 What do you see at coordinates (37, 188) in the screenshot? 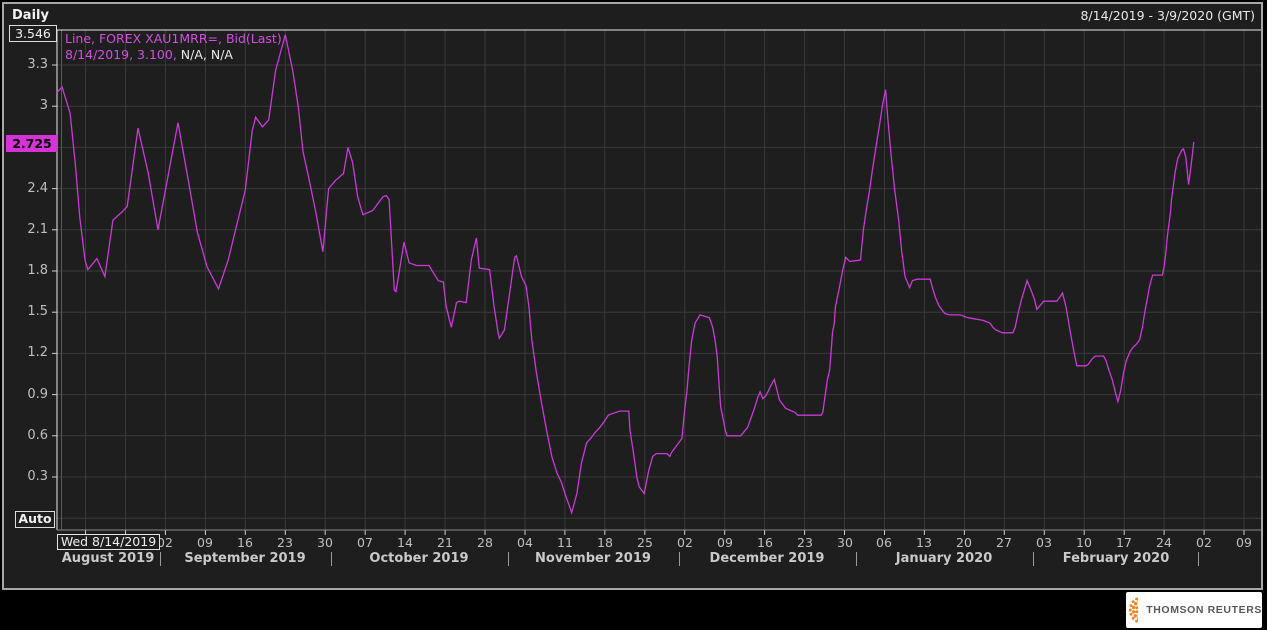
I see `y-tick-label: 2.4` at bounding box center [37, 188].